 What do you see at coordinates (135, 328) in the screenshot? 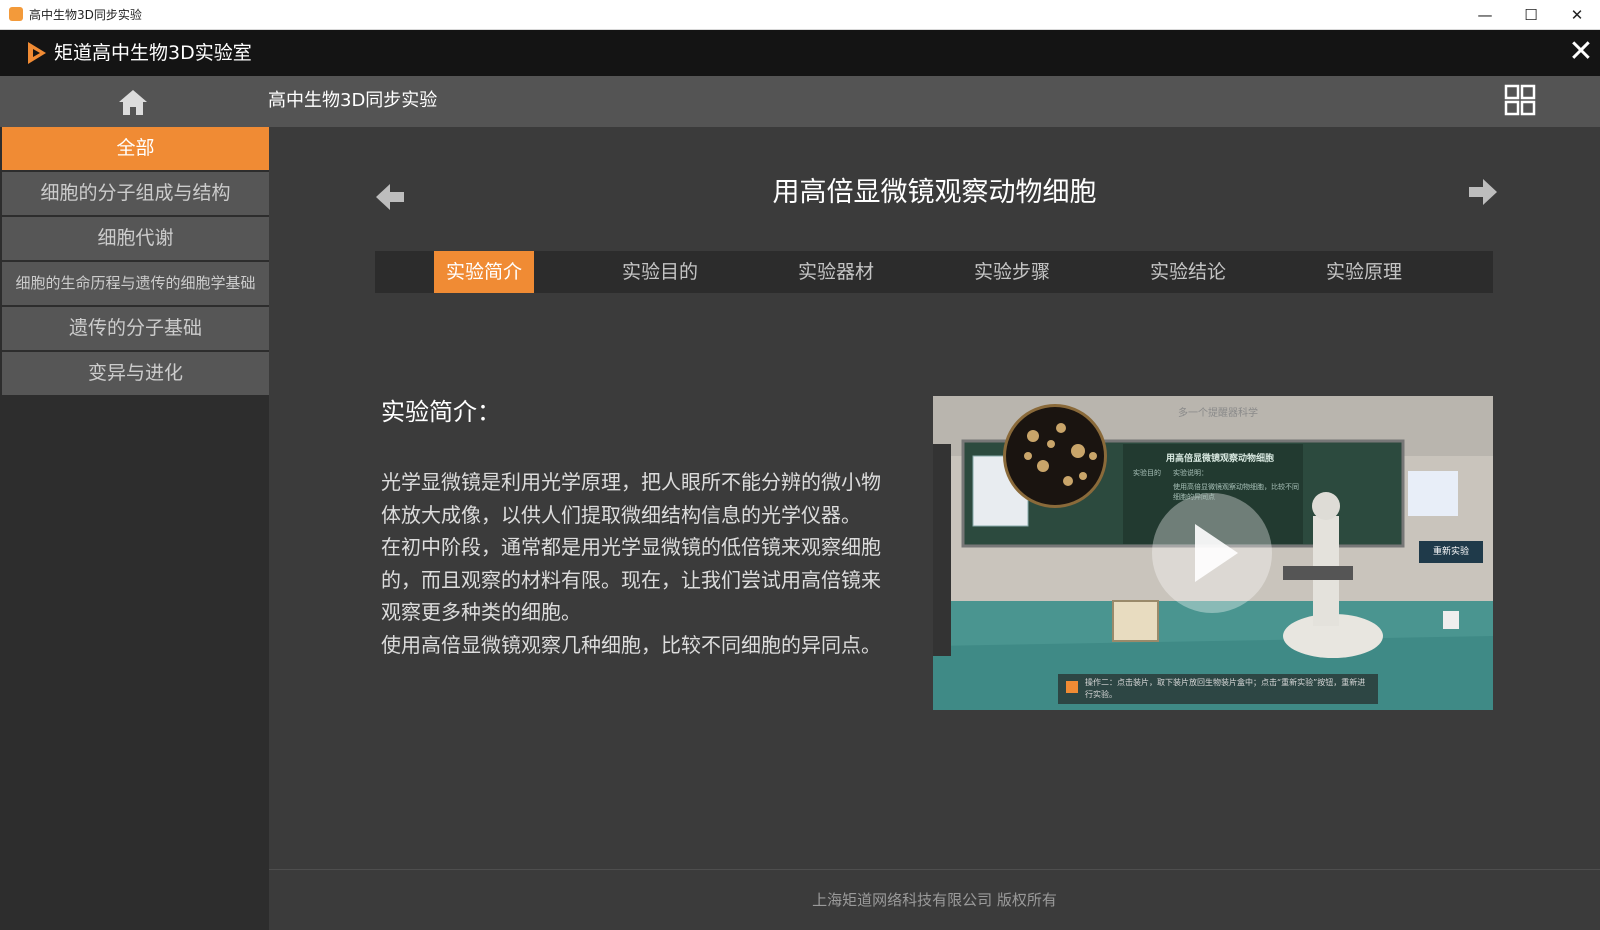
I see `sidebar-item-molecular-genetics: 遗传的分子基础` at bounding box center [135, 328].